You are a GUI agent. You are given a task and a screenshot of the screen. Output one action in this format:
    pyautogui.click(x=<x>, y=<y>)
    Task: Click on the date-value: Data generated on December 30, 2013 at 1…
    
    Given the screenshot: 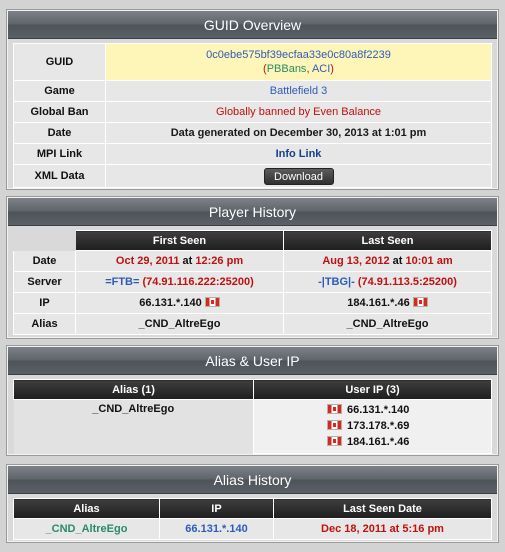 What is the action you would take?
    pyautogui.click(x=298, y=133)
    